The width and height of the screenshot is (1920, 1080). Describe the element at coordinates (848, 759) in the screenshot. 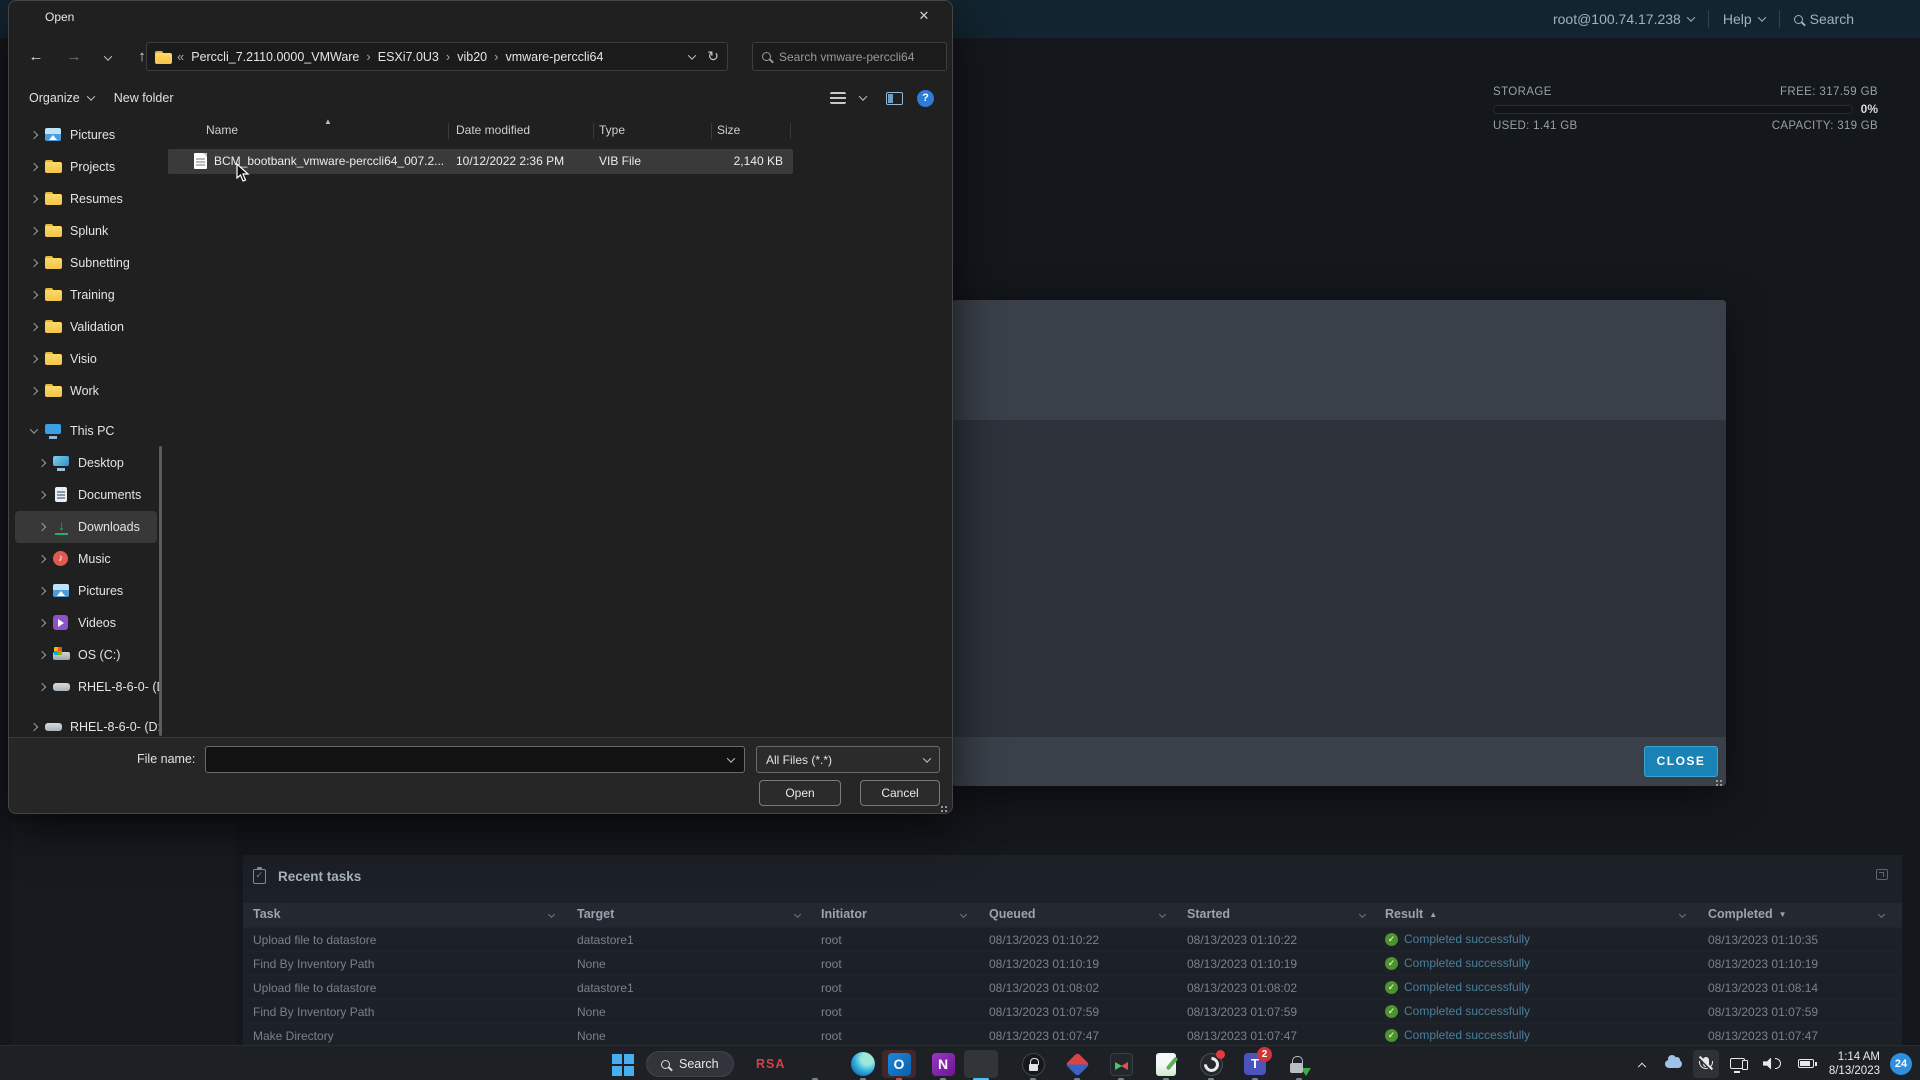

I see `file-type-select: All Files (*.*)` at that location.